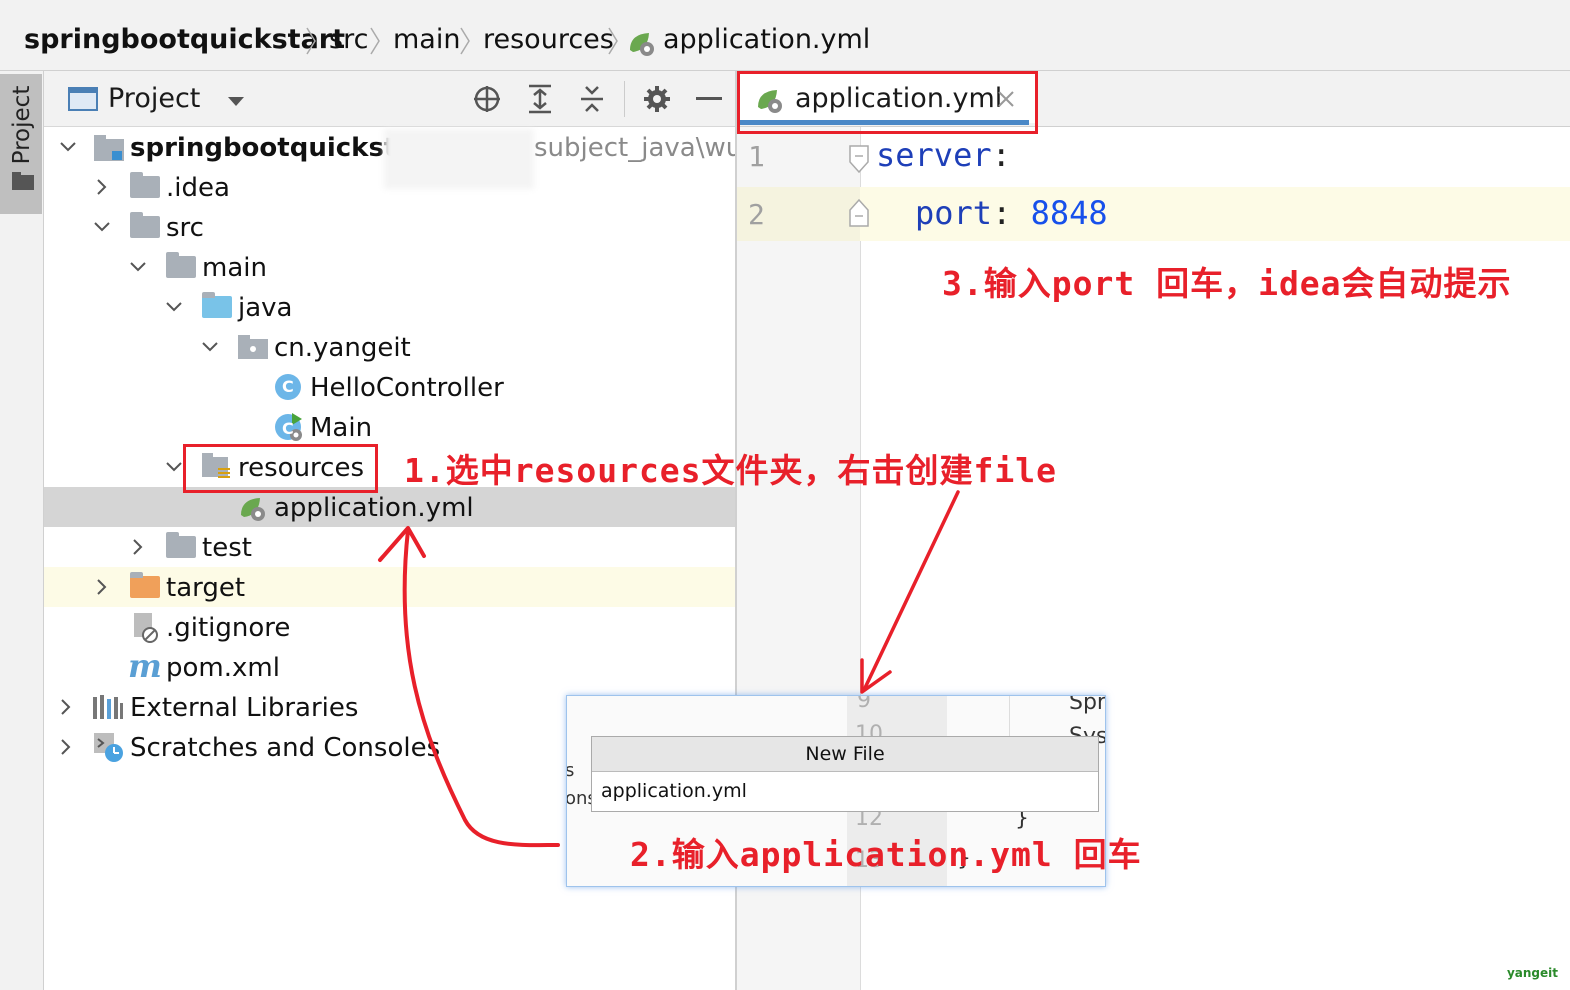 The height and width of the screenshot is (990, 1570). What do you see at coordinates (481, 688) in the screenshot?
I see `annotation-arrow-curve` at bounding box center [481, 688].